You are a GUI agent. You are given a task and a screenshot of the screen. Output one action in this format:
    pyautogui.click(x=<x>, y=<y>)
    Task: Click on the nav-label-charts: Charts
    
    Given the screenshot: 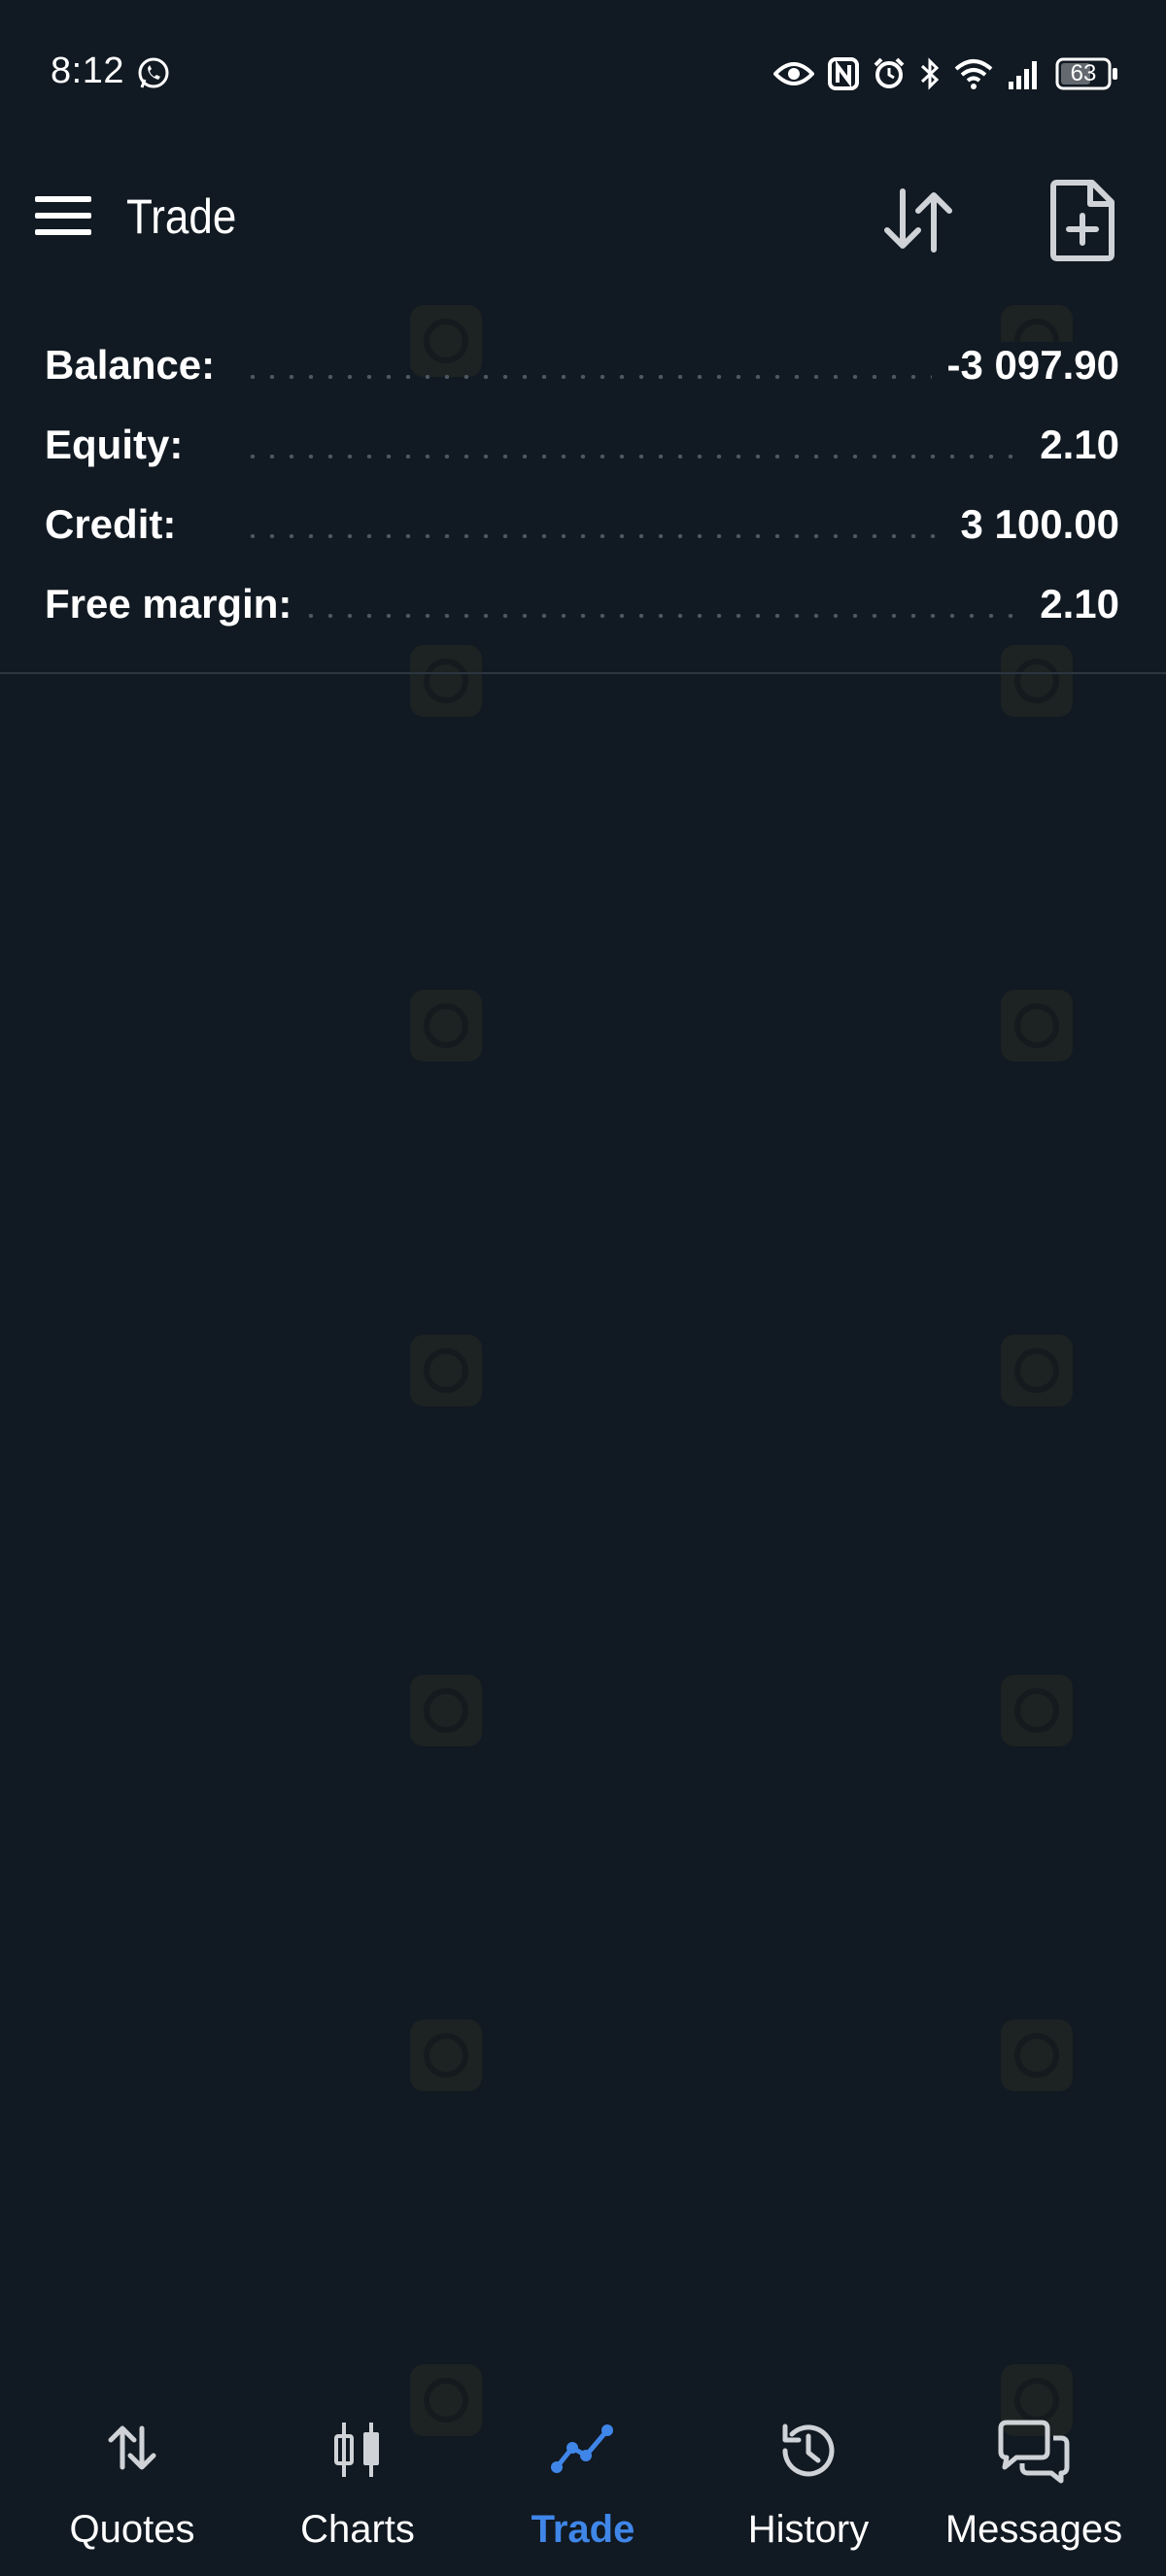 What is the action you would take?
    pyautogui.click(x=357, y=2529)
    